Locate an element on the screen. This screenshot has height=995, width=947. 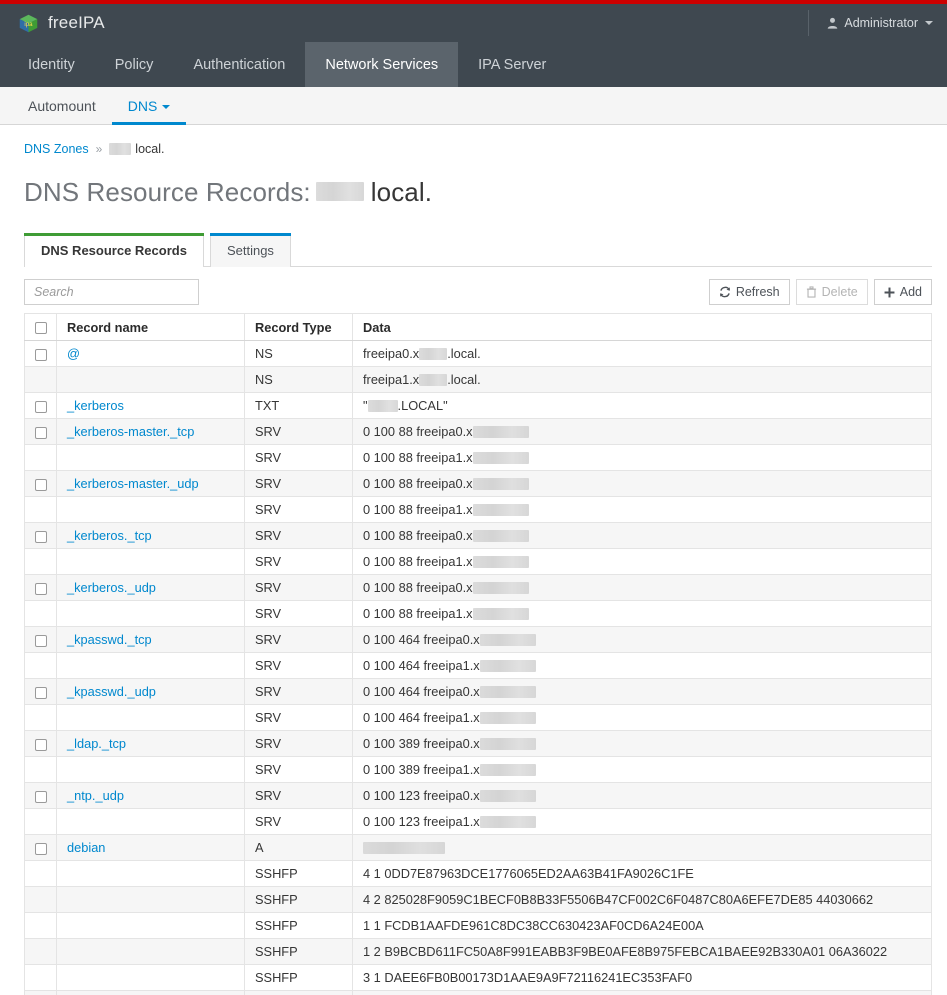
record-name-cell: _ntp._udp is located at coordinates (150, 795).